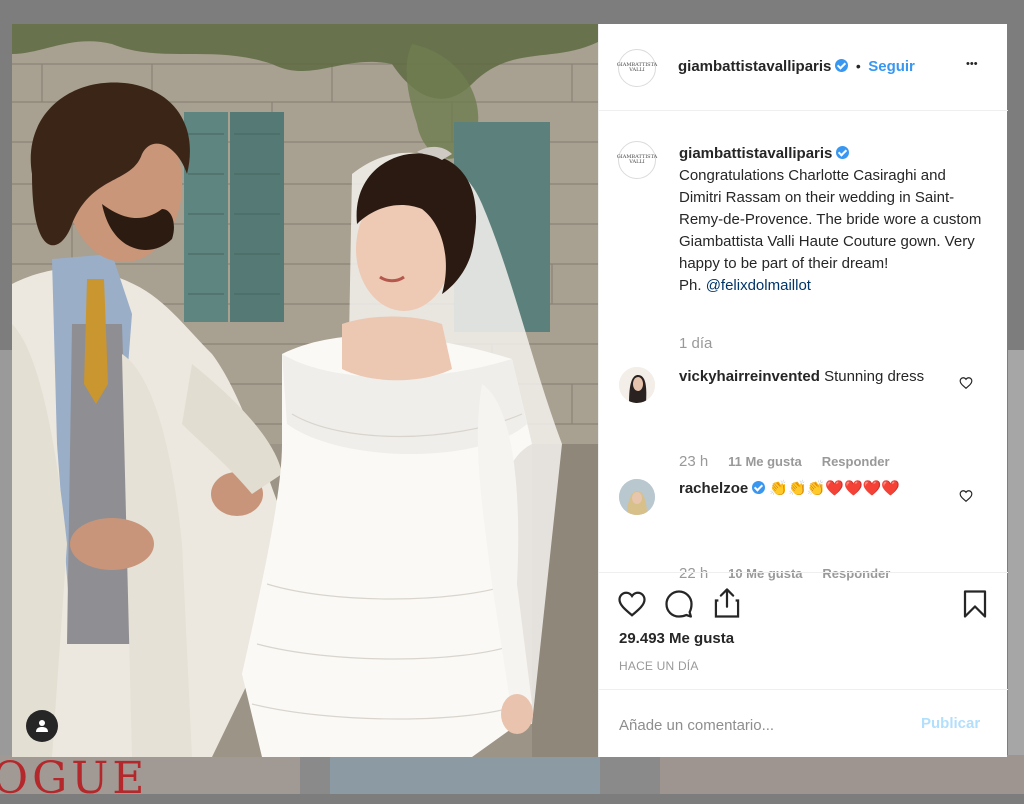 The width and height of the screenshot is (1024, 804). Describe the element at coordinates (693, 461) in the screenshot. I see `comment-time: 23 h` at that location.